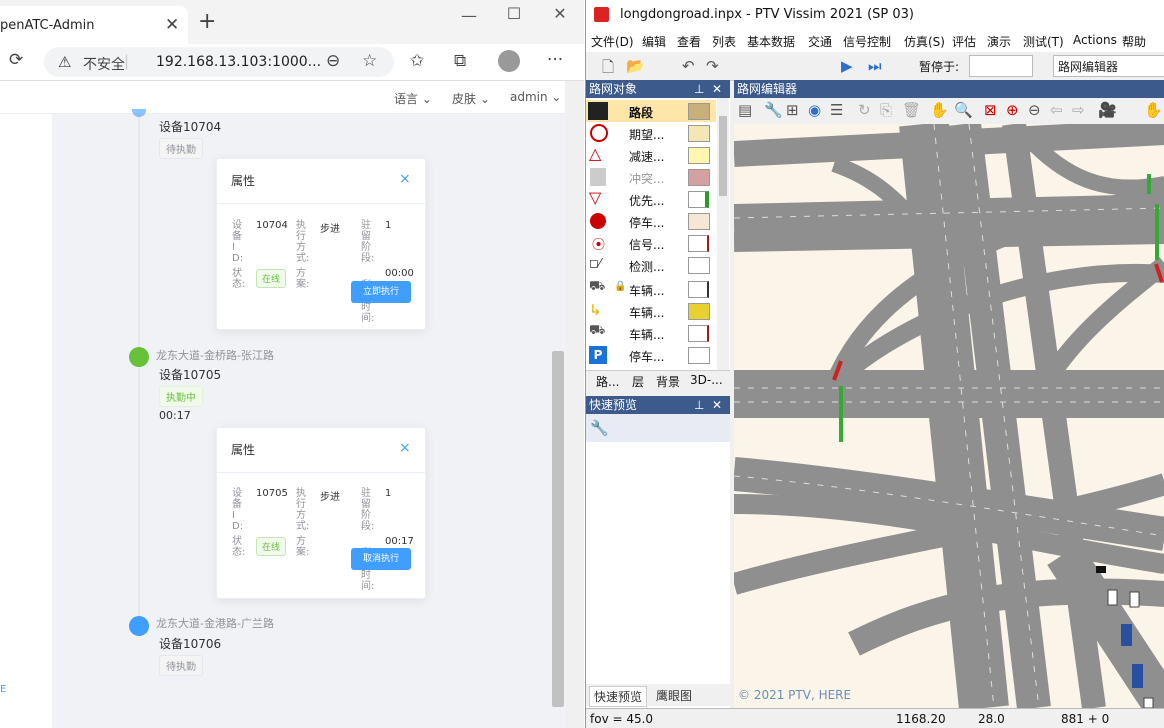  What do you see at coordinates (724, 41) in the screenshot?
I see `menu-lists: 列表` at bounding box center [724, 41].